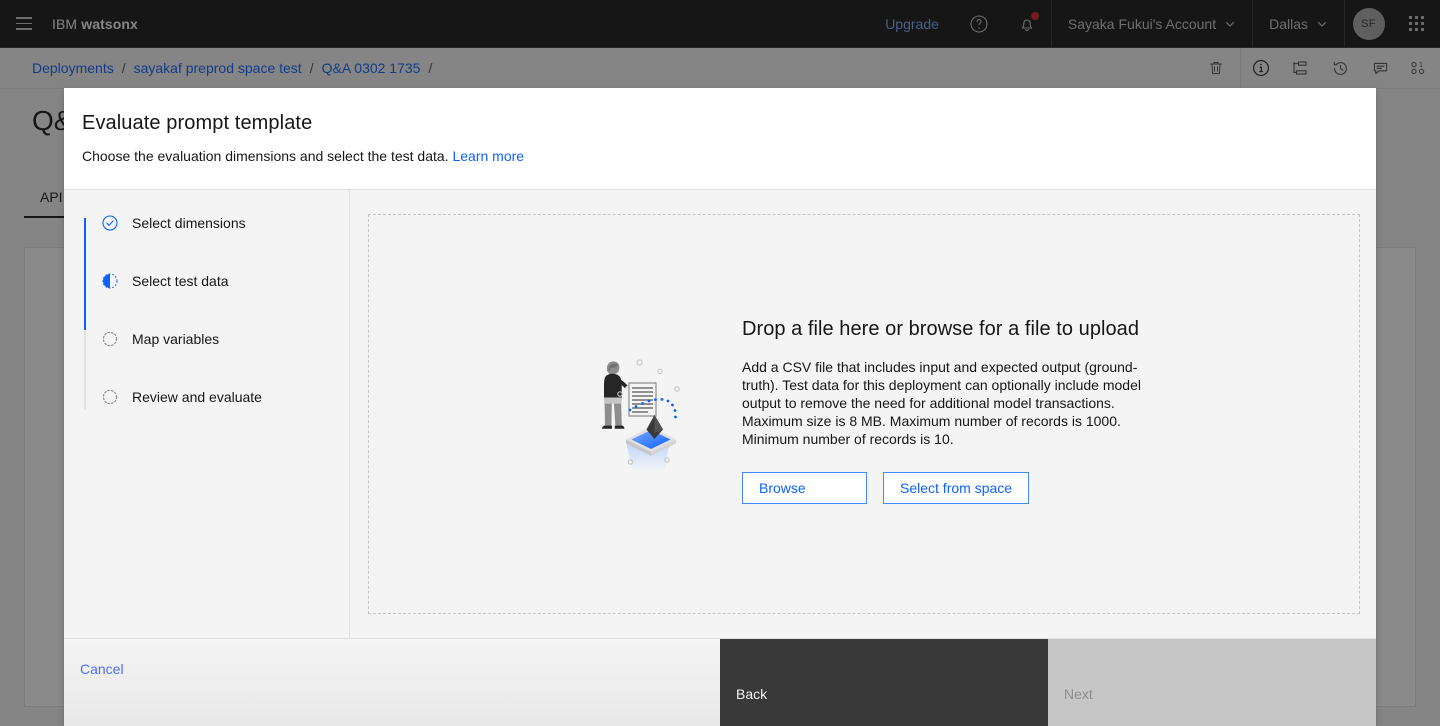 This screenshot has height=726, width=1440. What do you see at coordinates (110, 223) in the screenshot?
I see `check-circle-icon` at bounding box center [110, 223].